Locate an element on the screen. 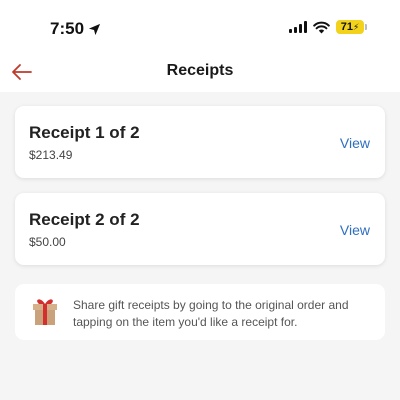  status-time: 7:50 is located at coordinates (75, 29).